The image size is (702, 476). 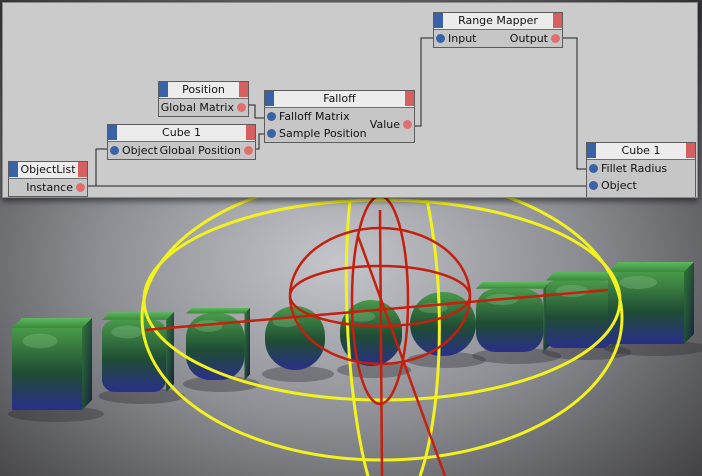 I want to click on node-title: ObjectList, so click(x=48, y=170).